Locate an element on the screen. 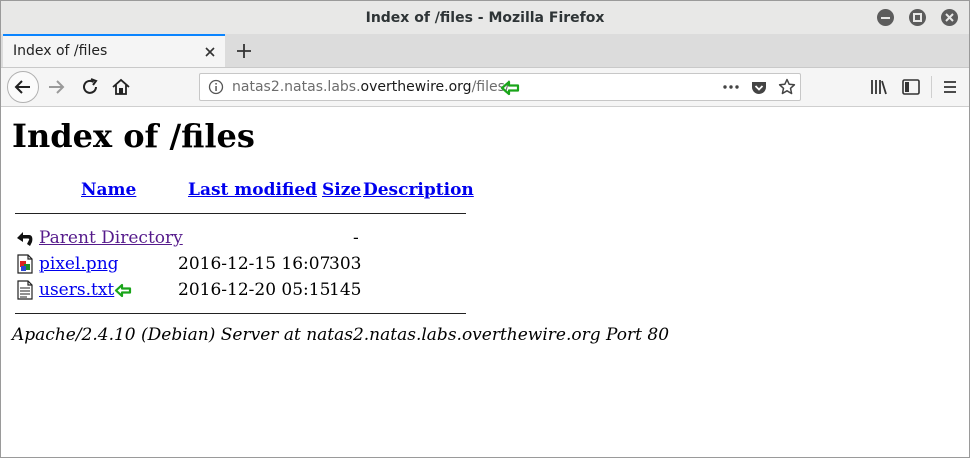  title-bar: Index of /files - Mozilla Firefox is located at coordinates (485, 17).